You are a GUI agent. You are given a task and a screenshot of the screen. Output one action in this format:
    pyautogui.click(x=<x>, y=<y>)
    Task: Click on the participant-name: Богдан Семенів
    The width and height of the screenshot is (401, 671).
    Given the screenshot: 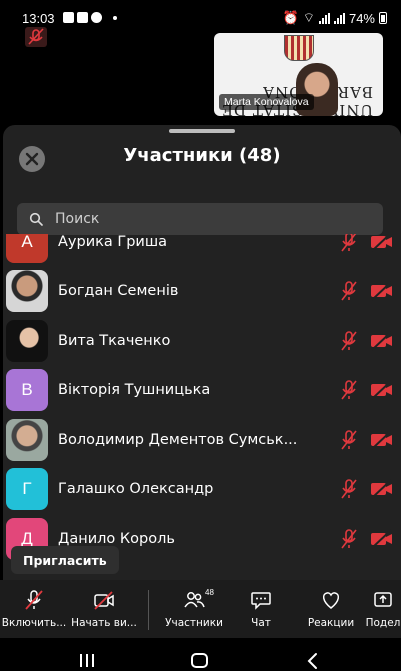 What is the action you would take?
    pyautogui.click(x=118, y=291)
    